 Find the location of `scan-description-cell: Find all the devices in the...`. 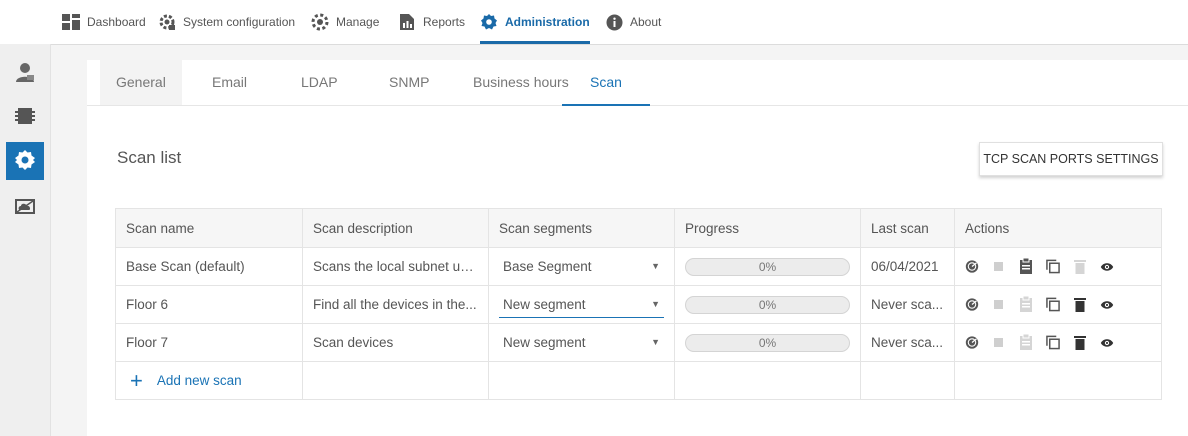

scan-description-cell: Find all the devices in the... is located at coordinates (395, 304).